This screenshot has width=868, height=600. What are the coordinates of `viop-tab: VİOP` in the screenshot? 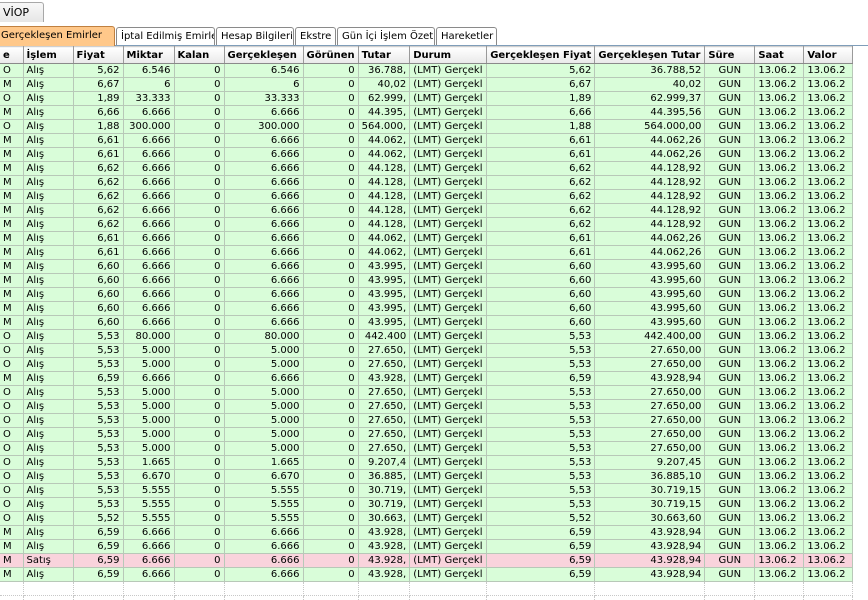 It's located at (22, 12).